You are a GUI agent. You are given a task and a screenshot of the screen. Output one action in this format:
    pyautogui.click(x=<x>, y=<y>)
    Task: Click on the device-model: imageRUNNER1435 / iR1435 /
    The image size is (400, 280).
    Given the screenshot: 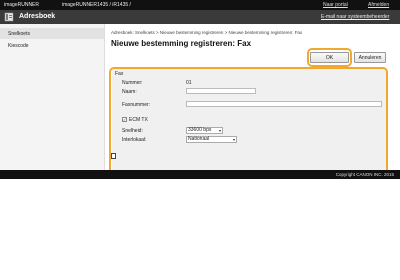 What is the action you would take?
    pyautogui.click(x=96, y=5)
    